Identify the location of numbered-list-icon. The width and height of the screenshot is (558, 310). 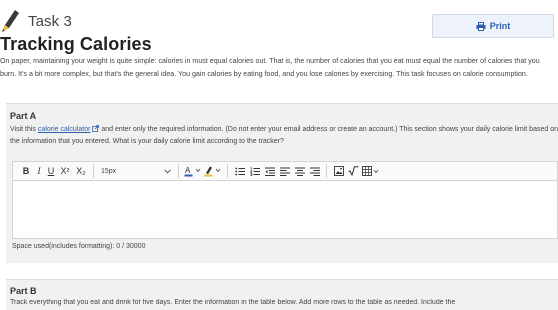
(254, 171).